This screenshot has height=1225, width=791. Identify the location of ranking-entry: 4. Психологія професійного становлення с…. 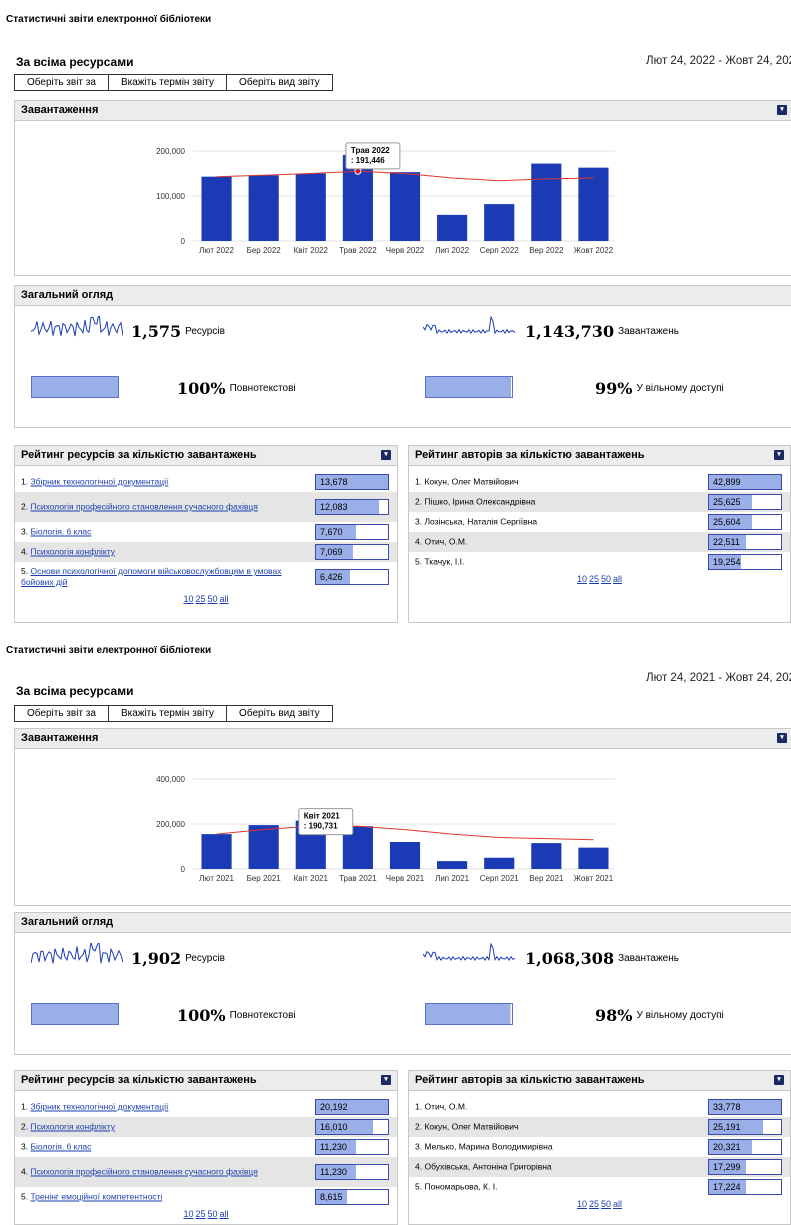
(163, 1172).